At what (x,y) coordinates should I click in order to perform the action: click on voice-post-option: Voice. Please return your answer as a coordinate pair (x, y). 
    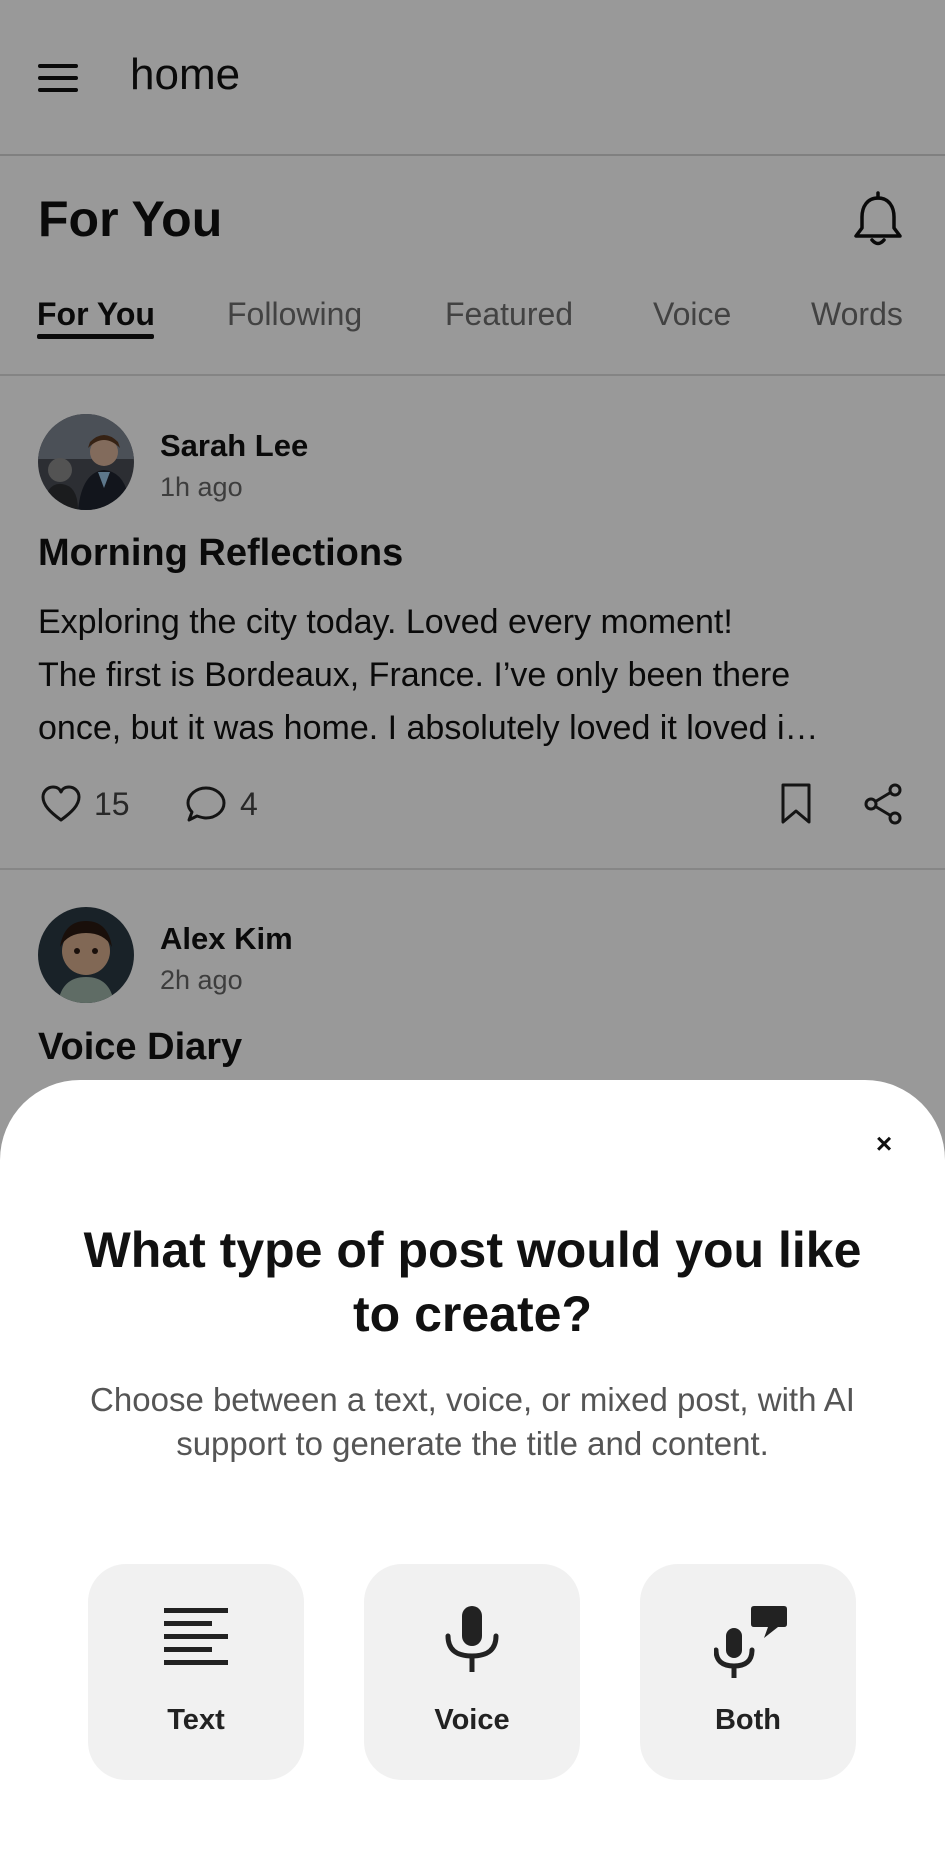
    Looking at the image, I should click on (472, 1672).